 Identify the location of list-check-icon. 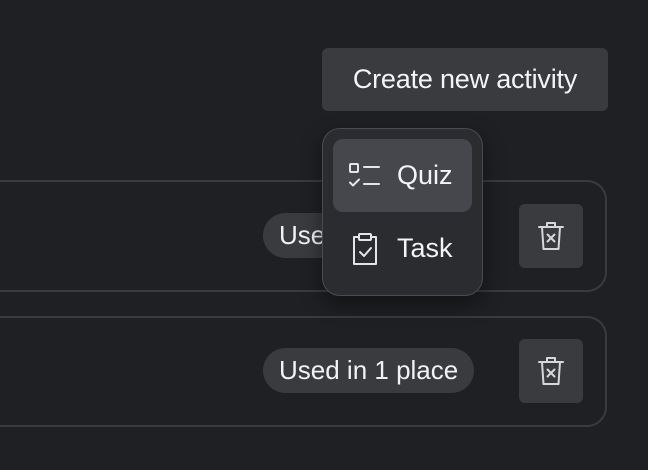
(365, 176).